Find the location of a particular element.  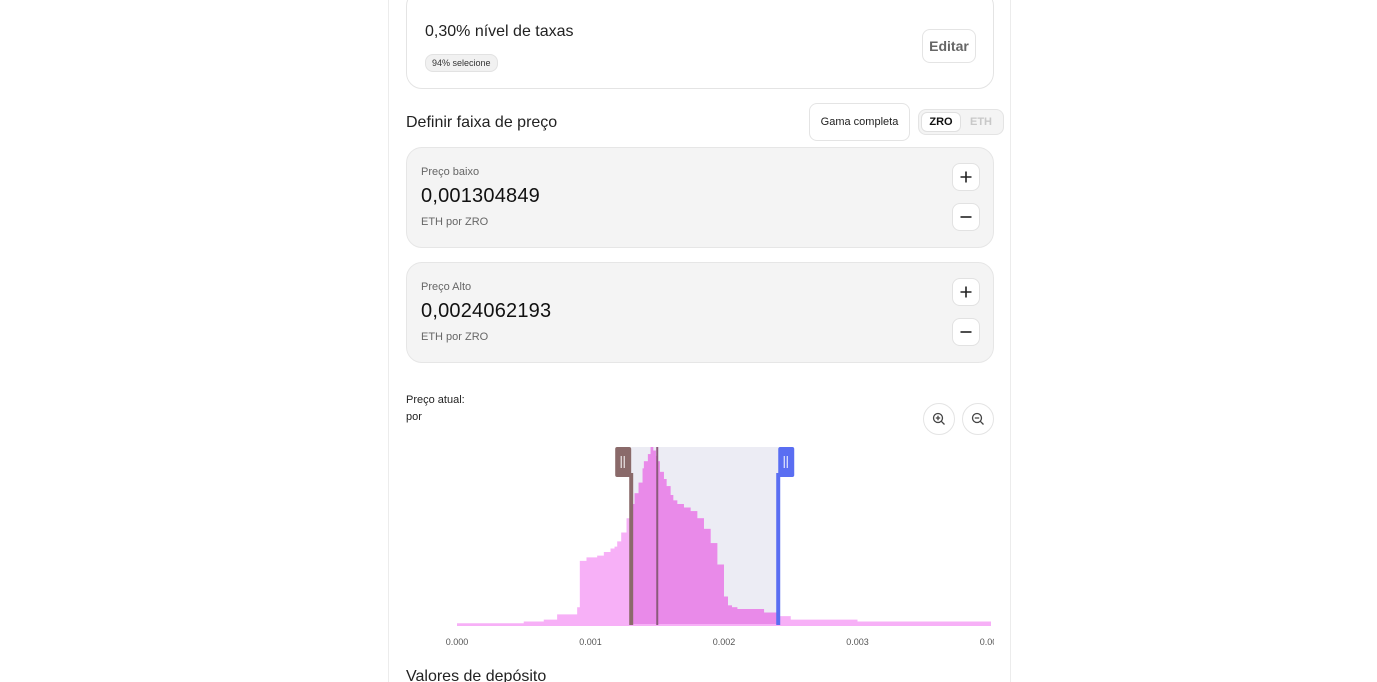

low-price-unit: ETH por ZRO is located at coordinates (455, 222).